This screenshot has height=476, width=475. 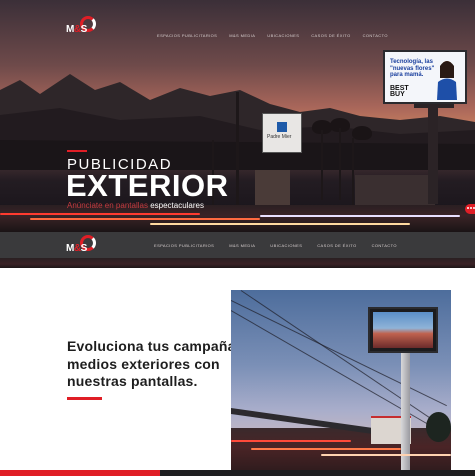 What do you see at coordinates (77, 151) in the screenshot?
I see `hero-accent-line` at bounding box center [77, 151].